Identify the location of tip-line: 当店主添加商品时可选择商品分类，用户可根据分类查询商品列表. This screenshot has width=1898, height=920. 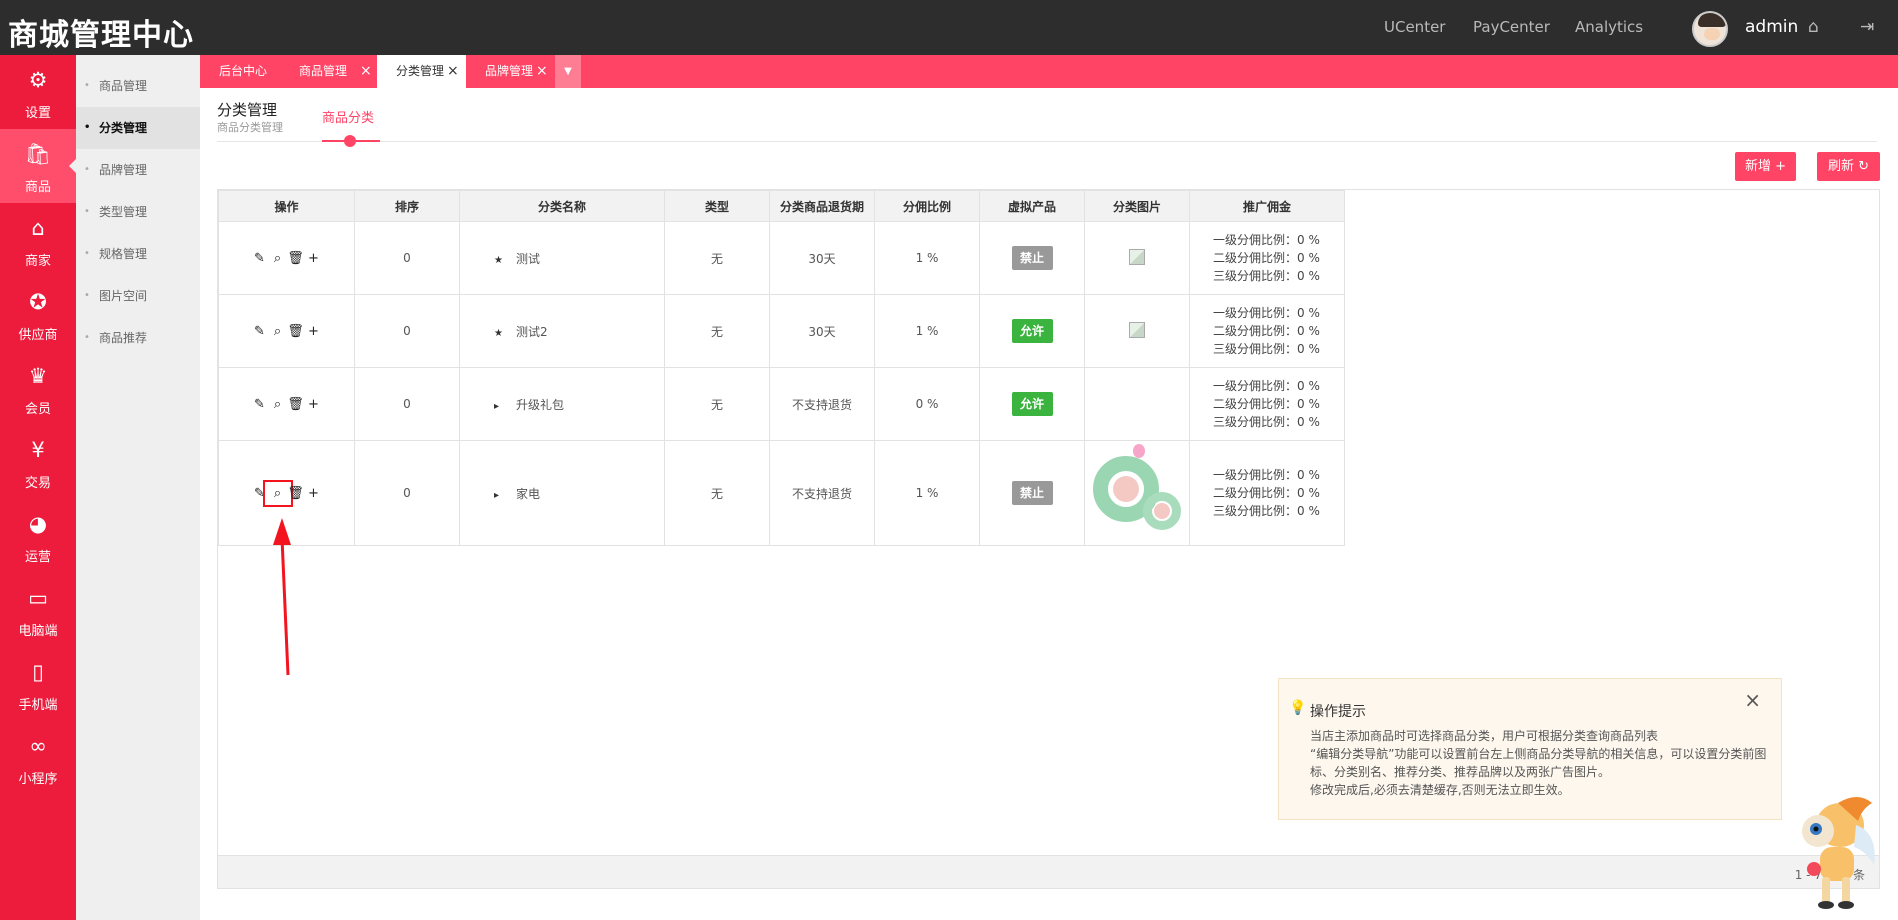
(1484, 736).